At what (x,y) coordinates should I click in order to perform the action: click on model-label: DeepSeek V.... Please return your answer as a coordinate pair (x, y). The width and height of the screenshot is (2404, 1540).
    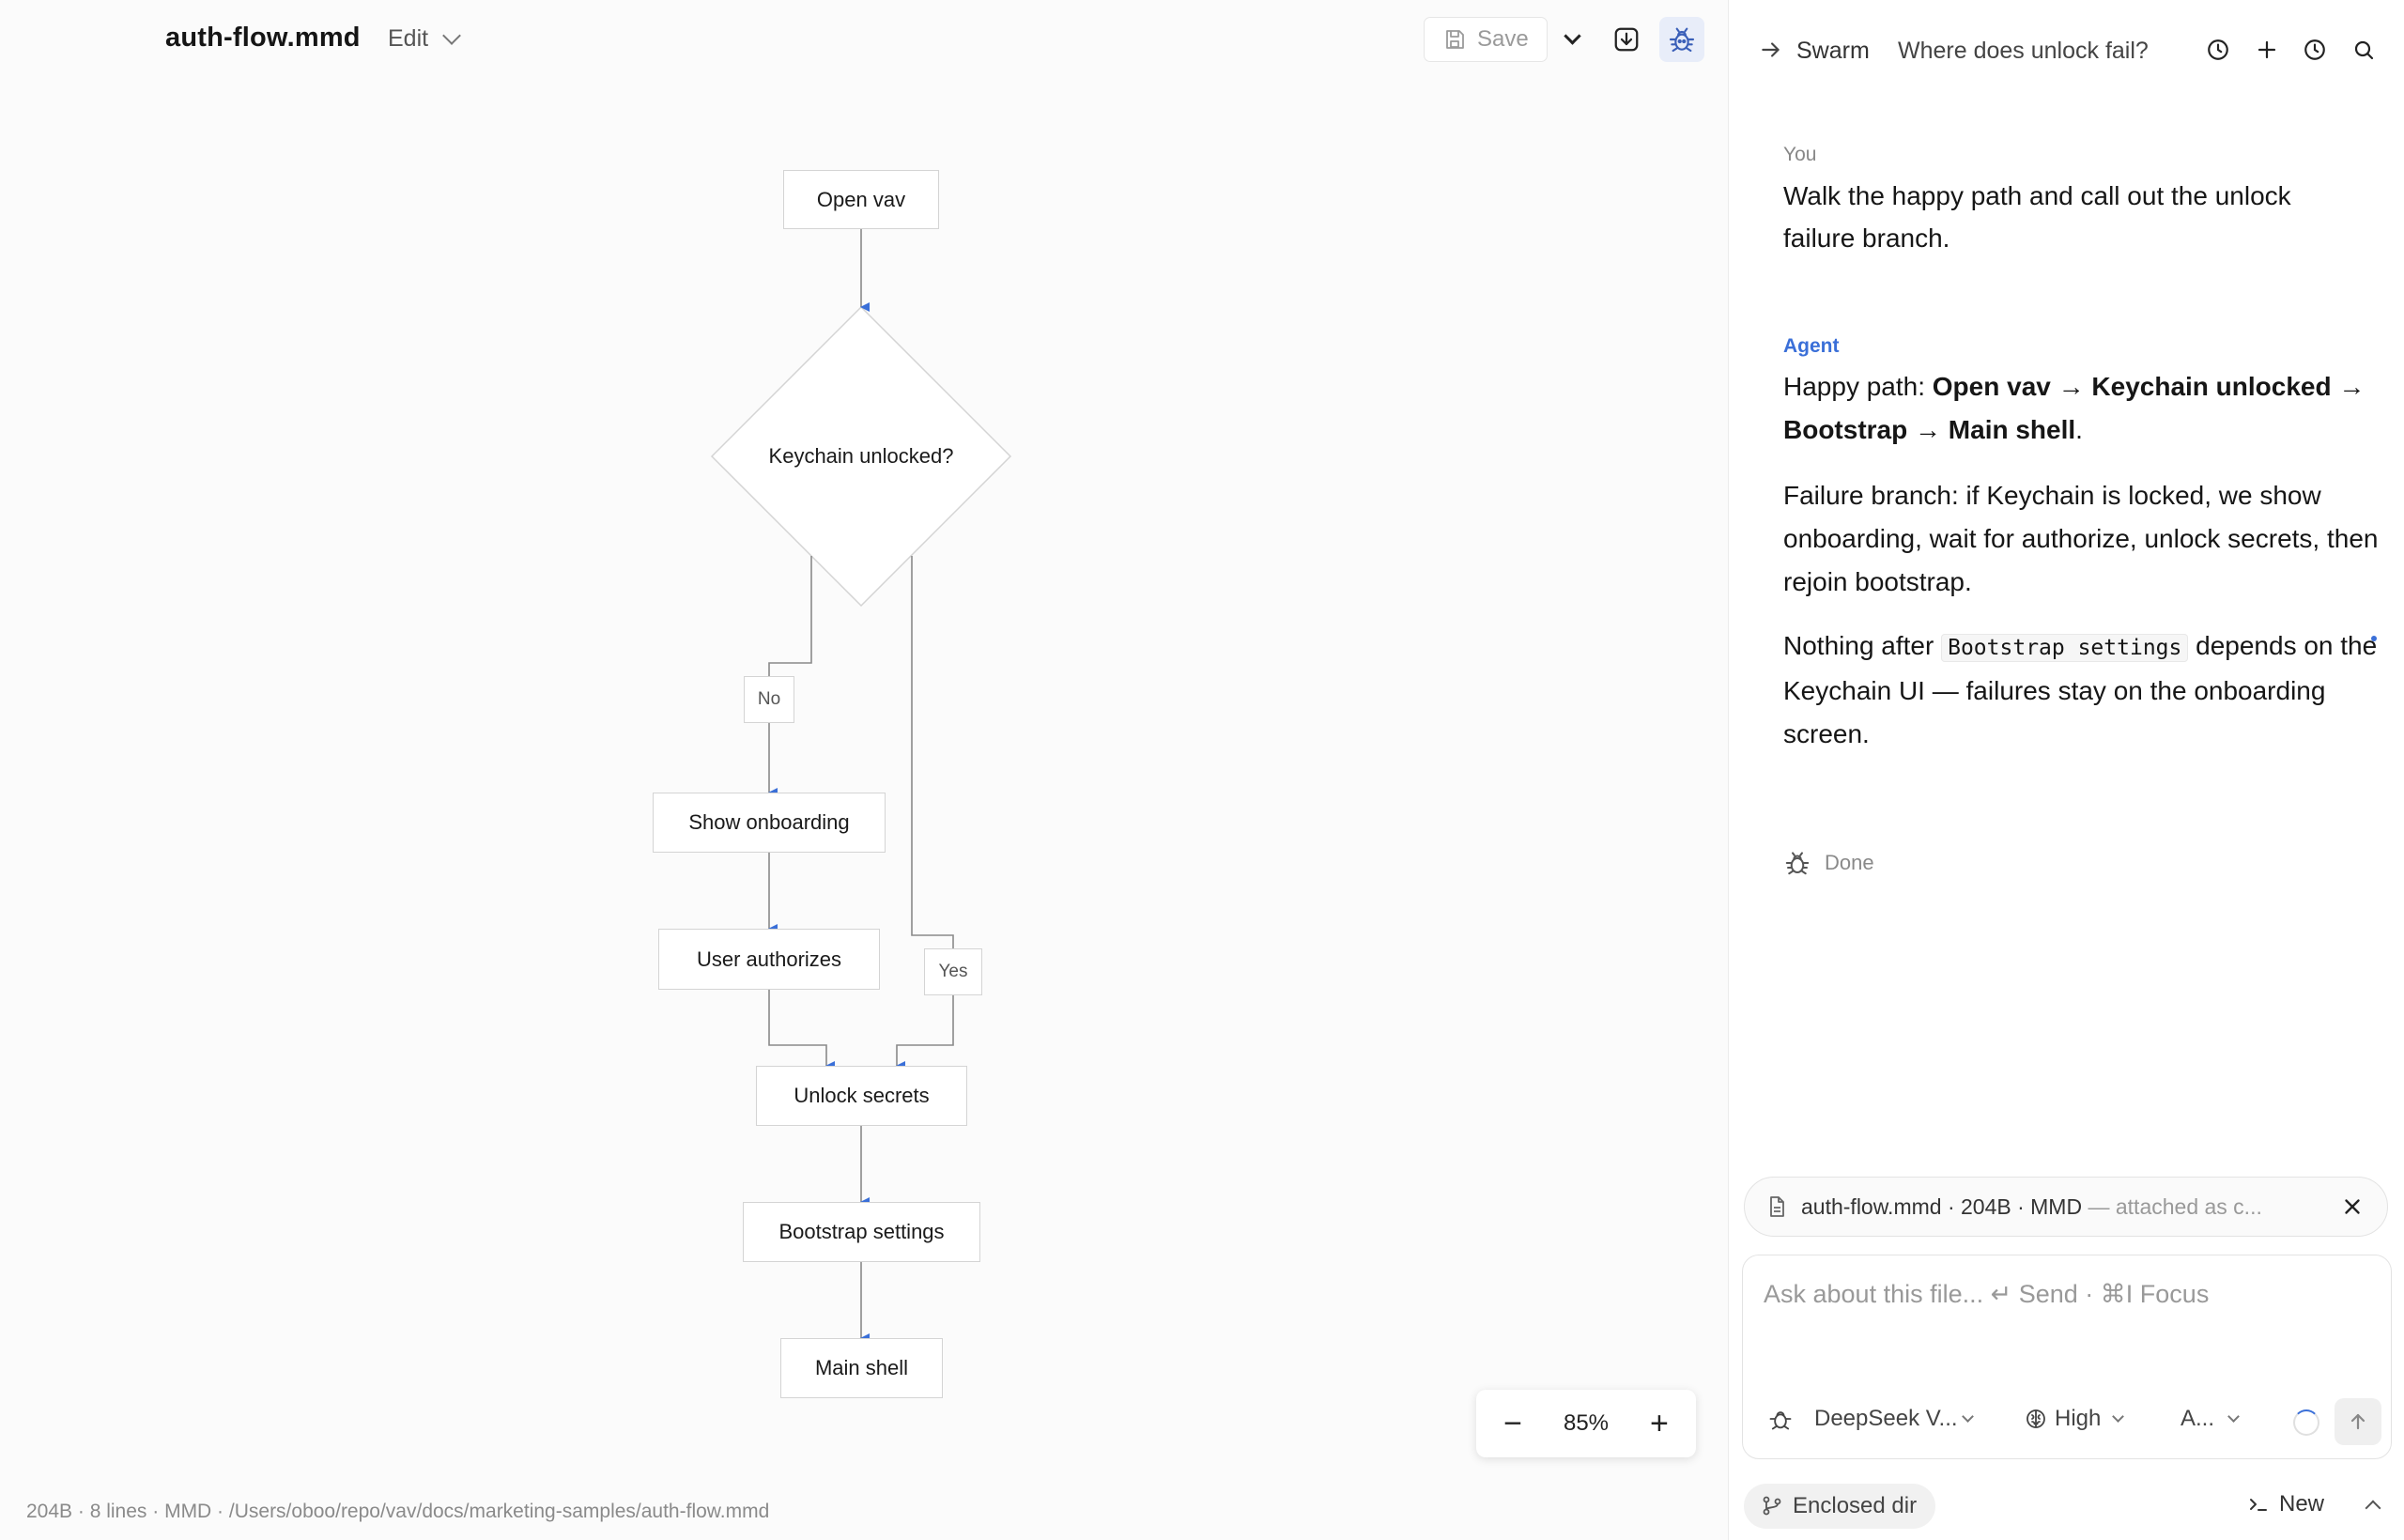
    Looking at the image, I should click on (1886, 1418).